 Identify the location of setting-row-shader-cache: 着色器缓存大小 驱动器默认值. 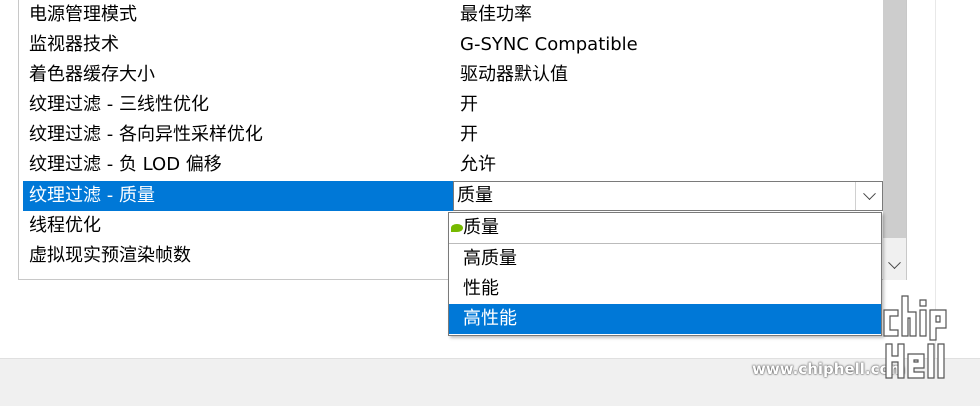
(452, 75).